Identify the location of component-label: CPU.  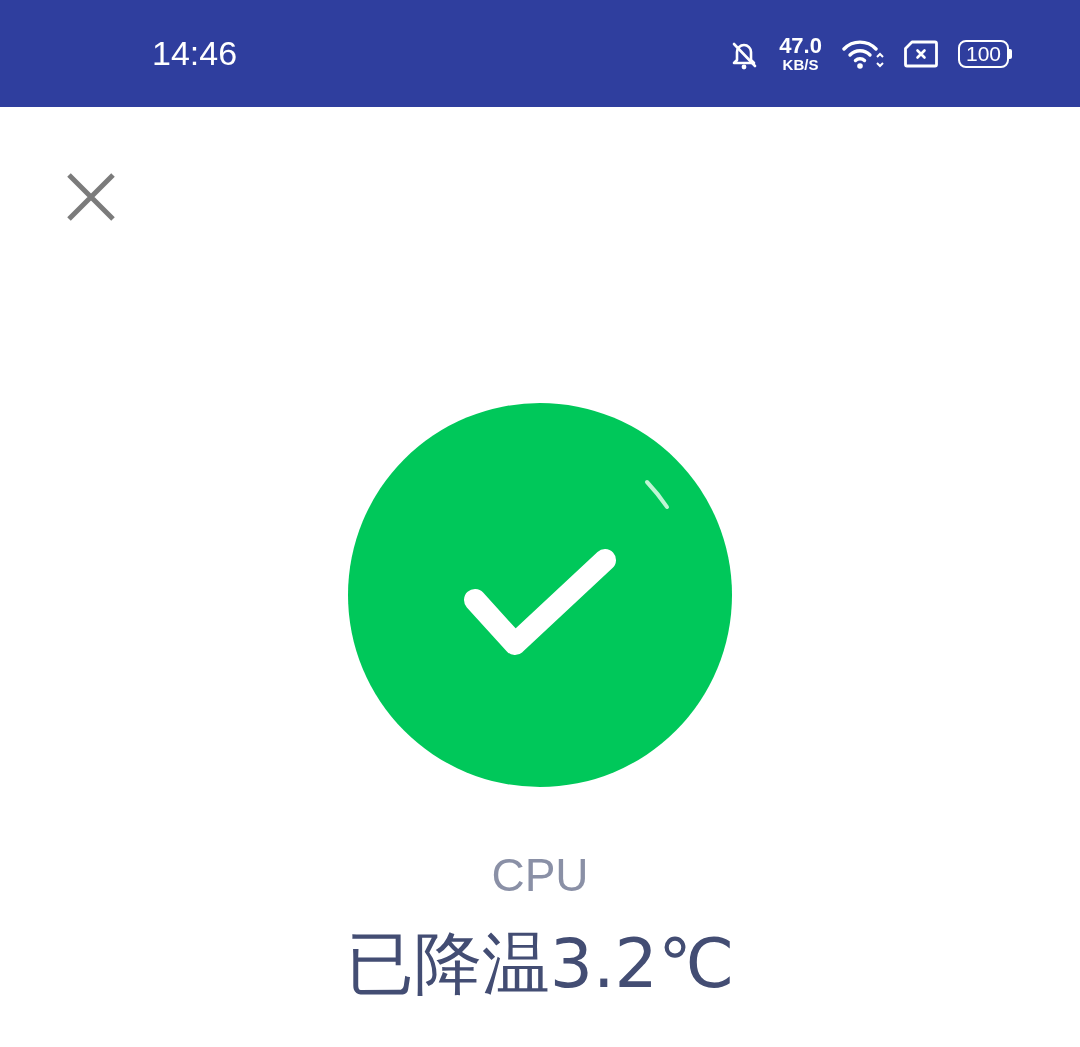
(540, 875).